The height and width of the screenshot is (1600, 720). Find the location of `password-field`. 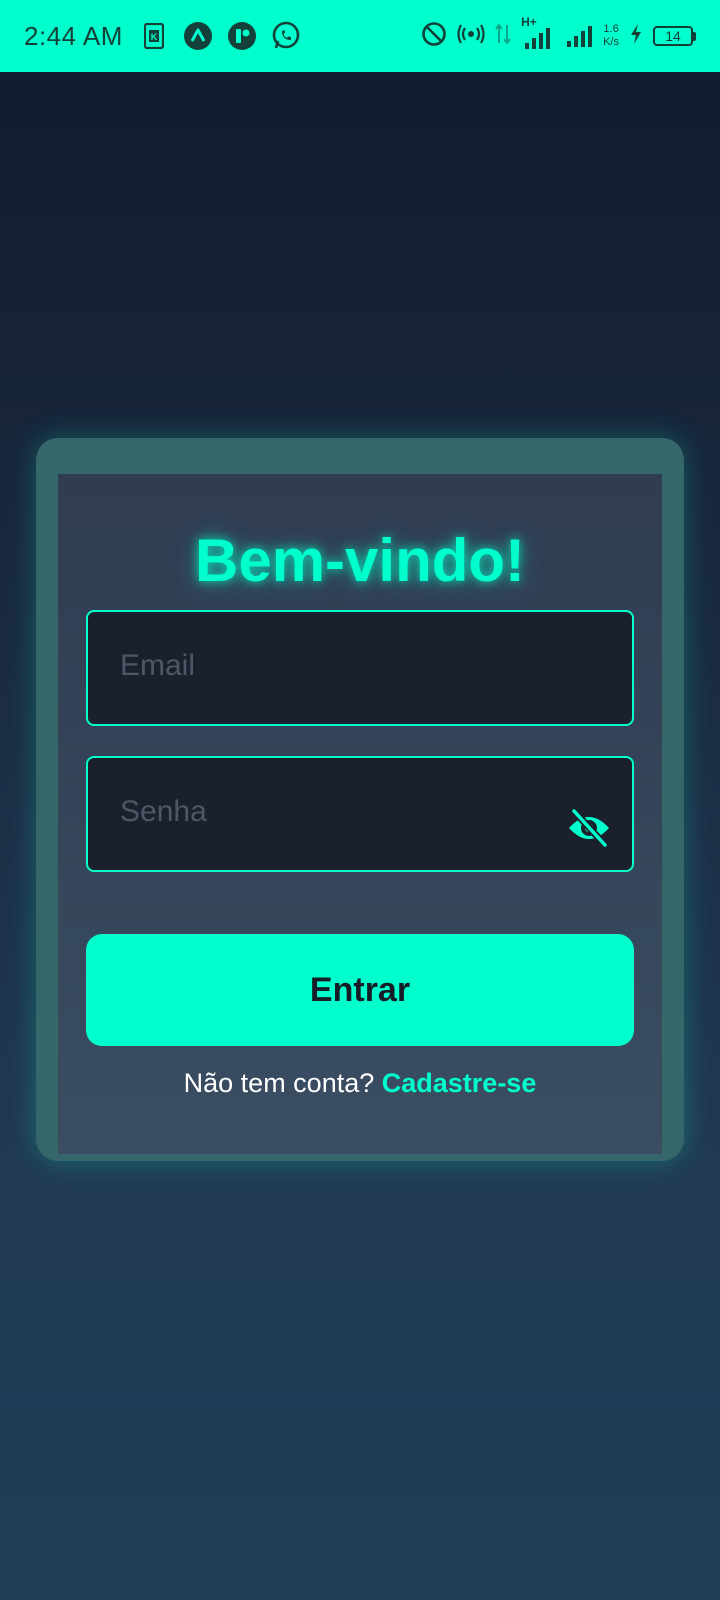

password-field is located at coordinates (360, 814).